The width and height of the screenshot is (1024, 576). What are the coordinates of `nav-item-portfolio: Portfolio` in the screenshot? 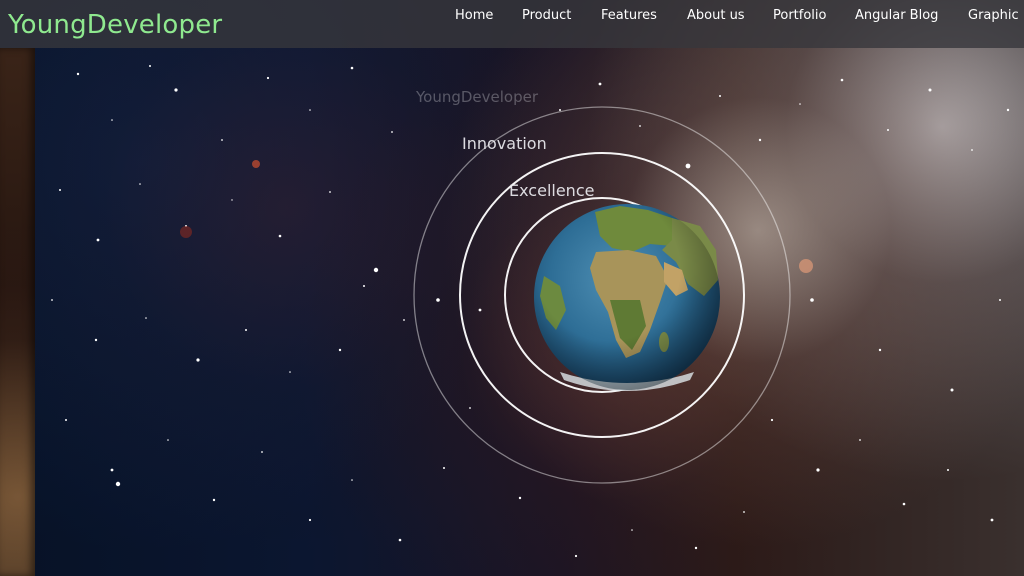 It's located at (799, 15).